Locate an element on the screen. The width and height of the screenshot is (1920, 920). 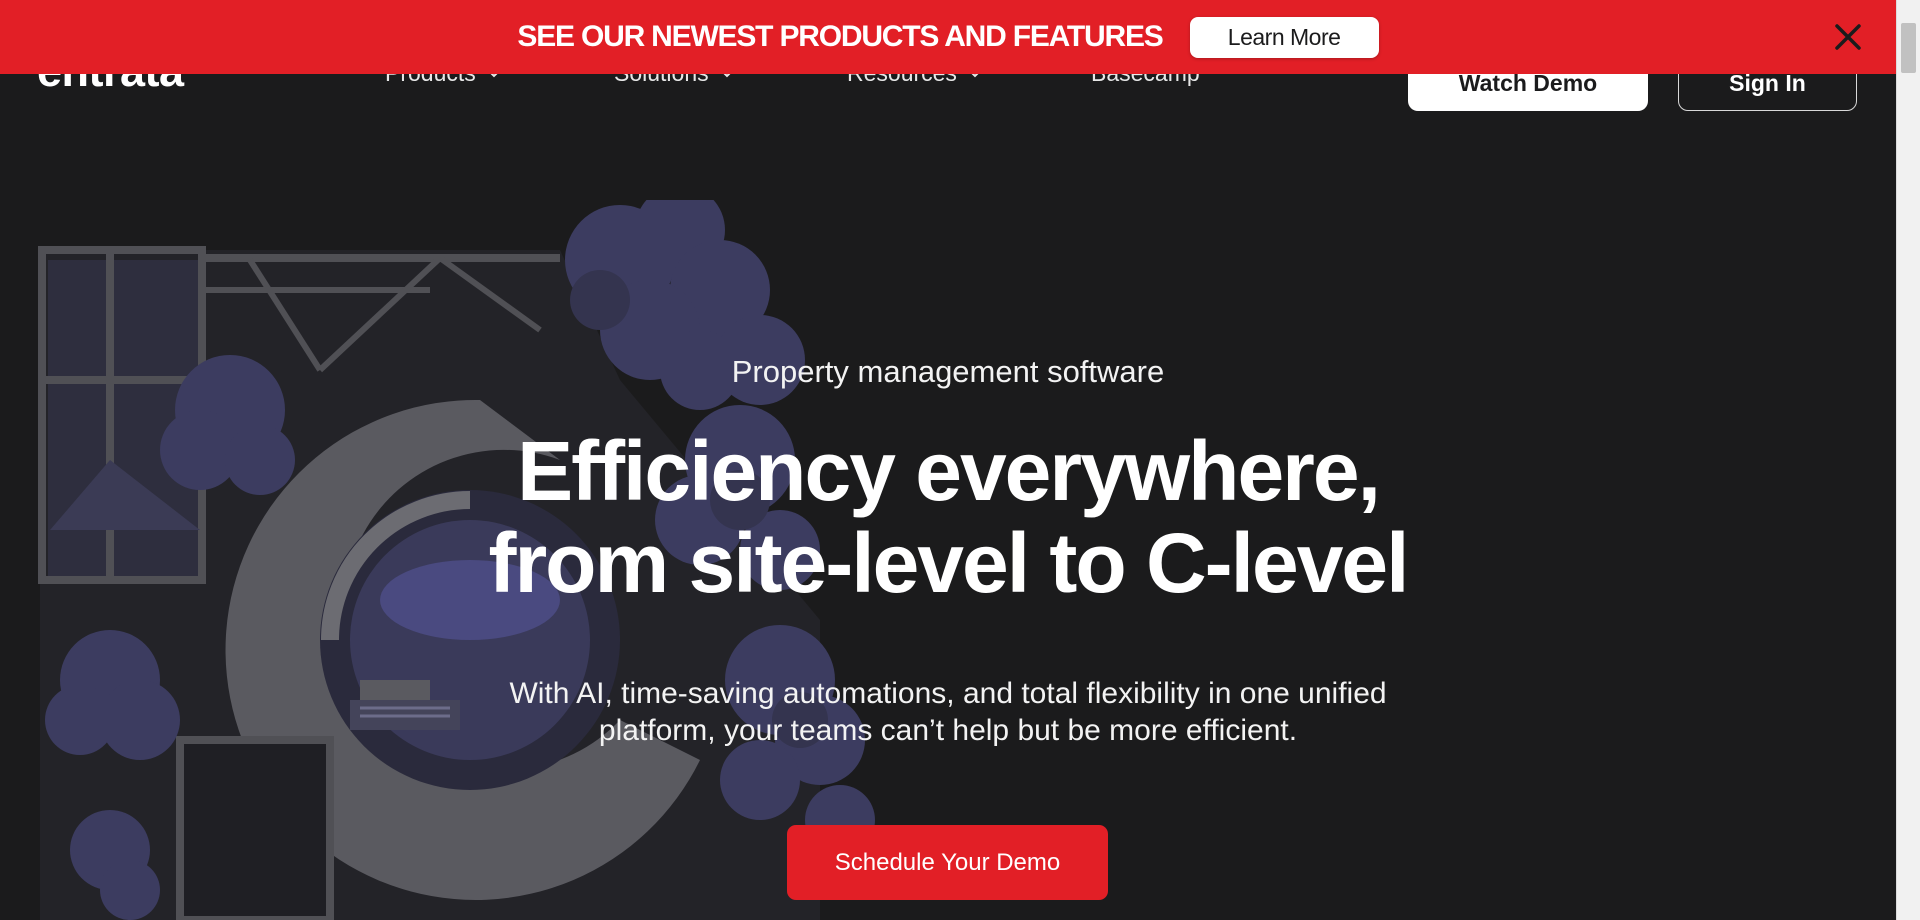
hero-headline-line1: Efficiency everywhere, is located at coordinates (949, 471).